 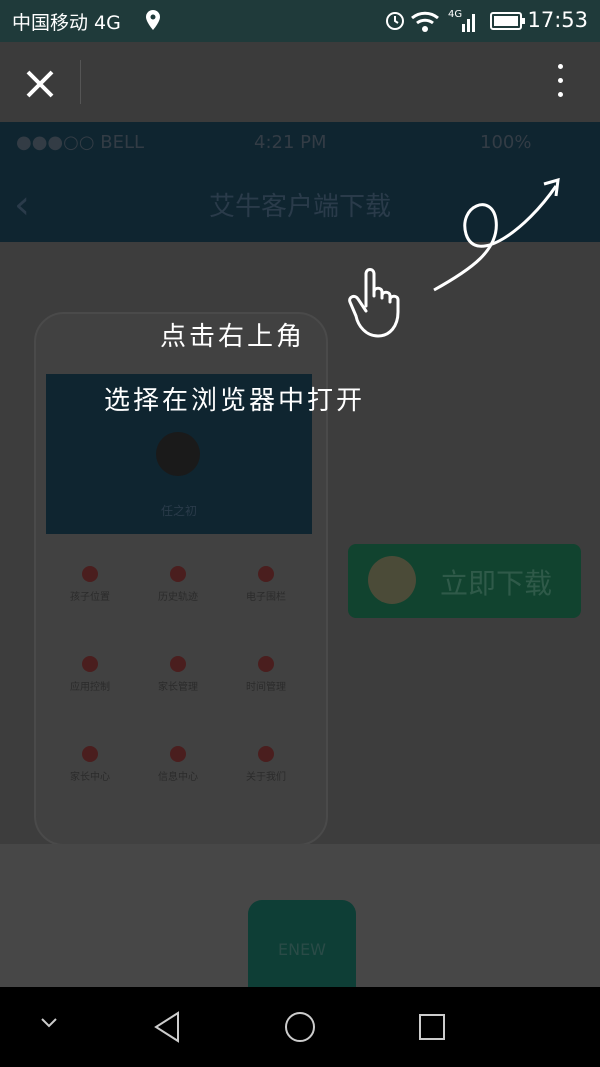 What do you see at coordinates (266, 777) in the screenshot?
I see `feature-label: 关于我们` at bounding box center [266, 777].